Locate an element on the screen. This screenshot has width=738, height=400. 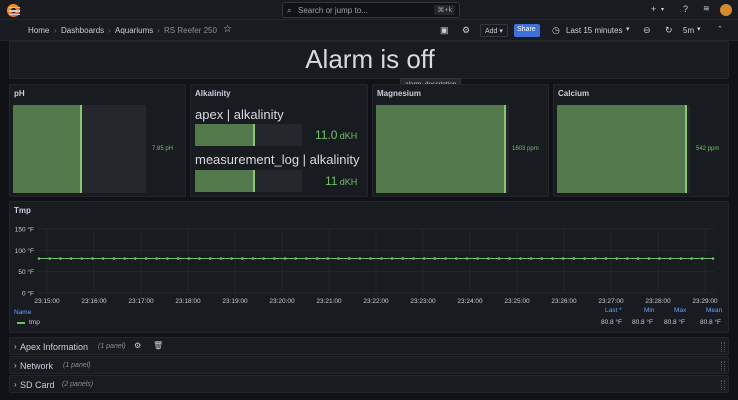
gauge-value: 11 is located at coordinates (331, 181).